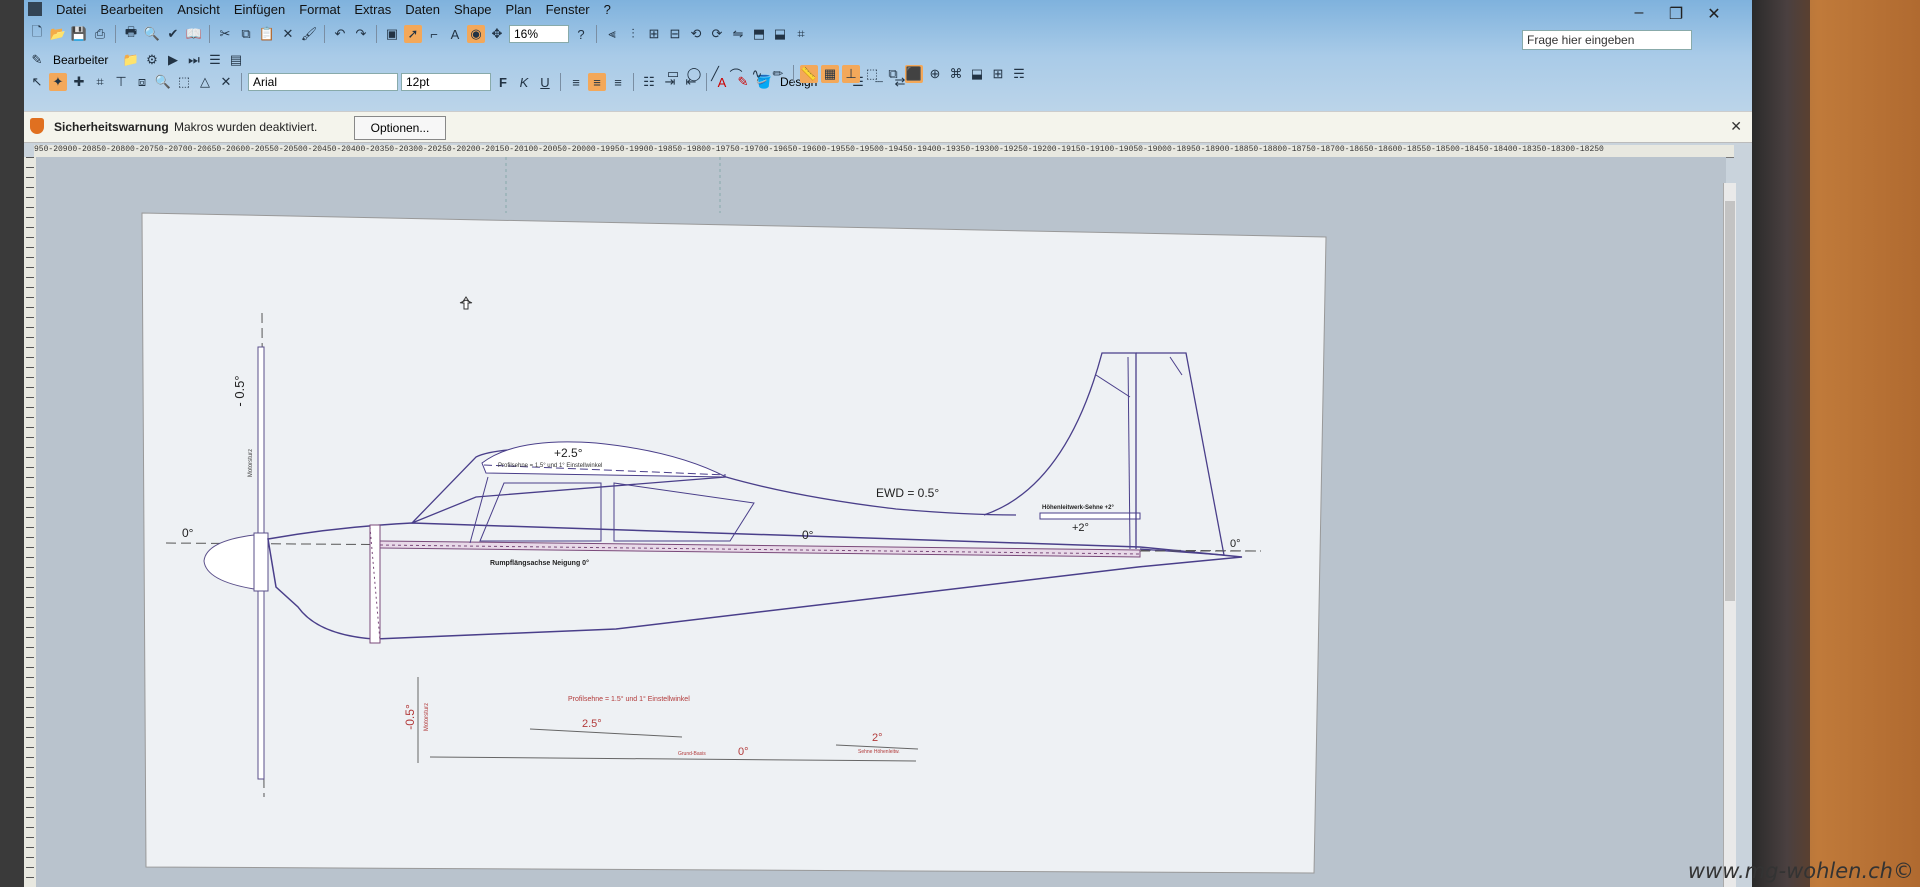 The height and width of the screenshot is (887, 1920). I want to click on folder-icon: 📁, so click(131, 60).